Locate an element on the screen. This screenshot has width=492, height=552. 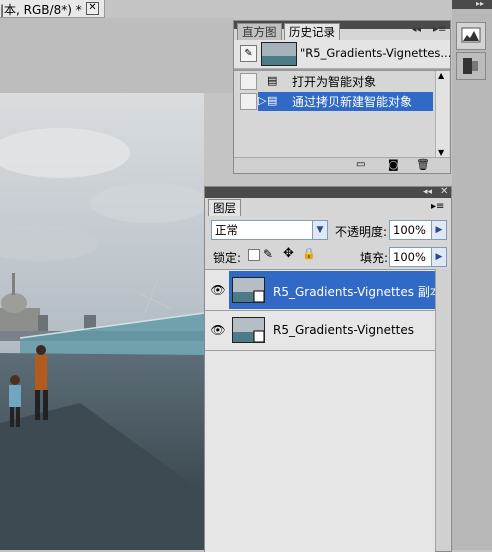
history-panel-collapse-icon: ◂◂ is located at coordinates (416, 30).